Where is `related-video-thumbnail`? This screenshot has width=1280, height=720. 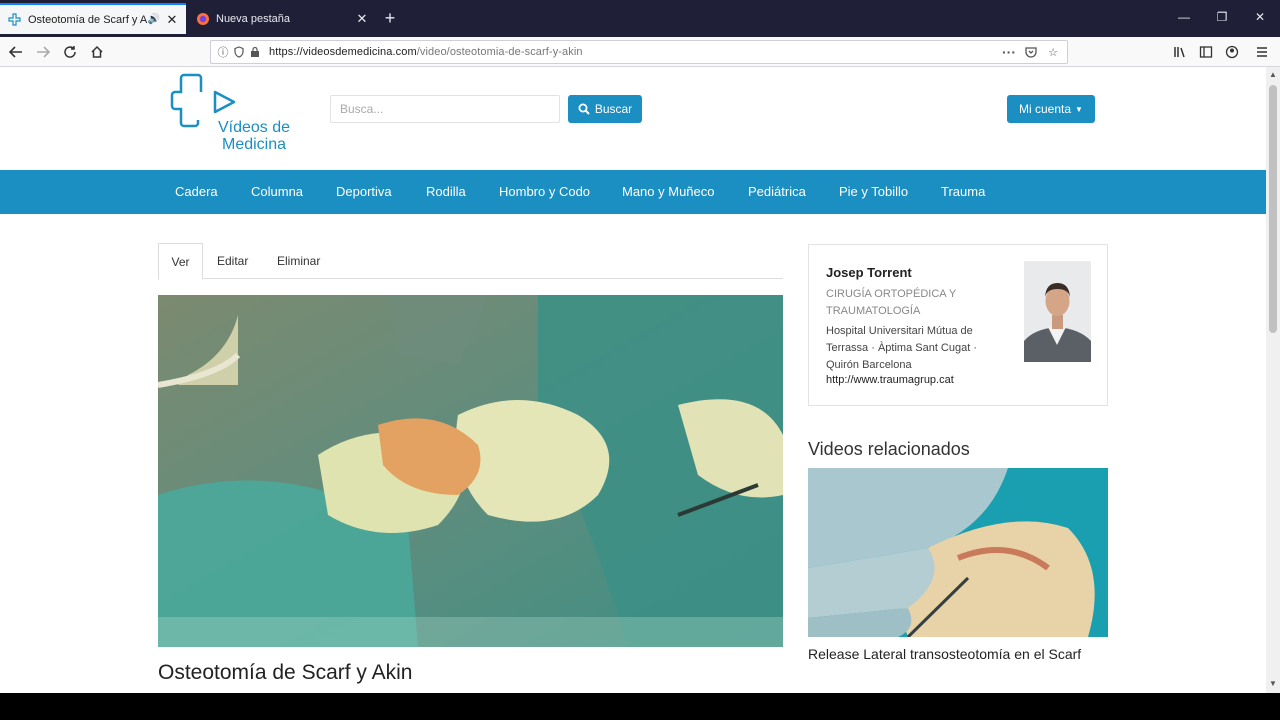
related-video-thumbnail is located at coordinates (958, 552).